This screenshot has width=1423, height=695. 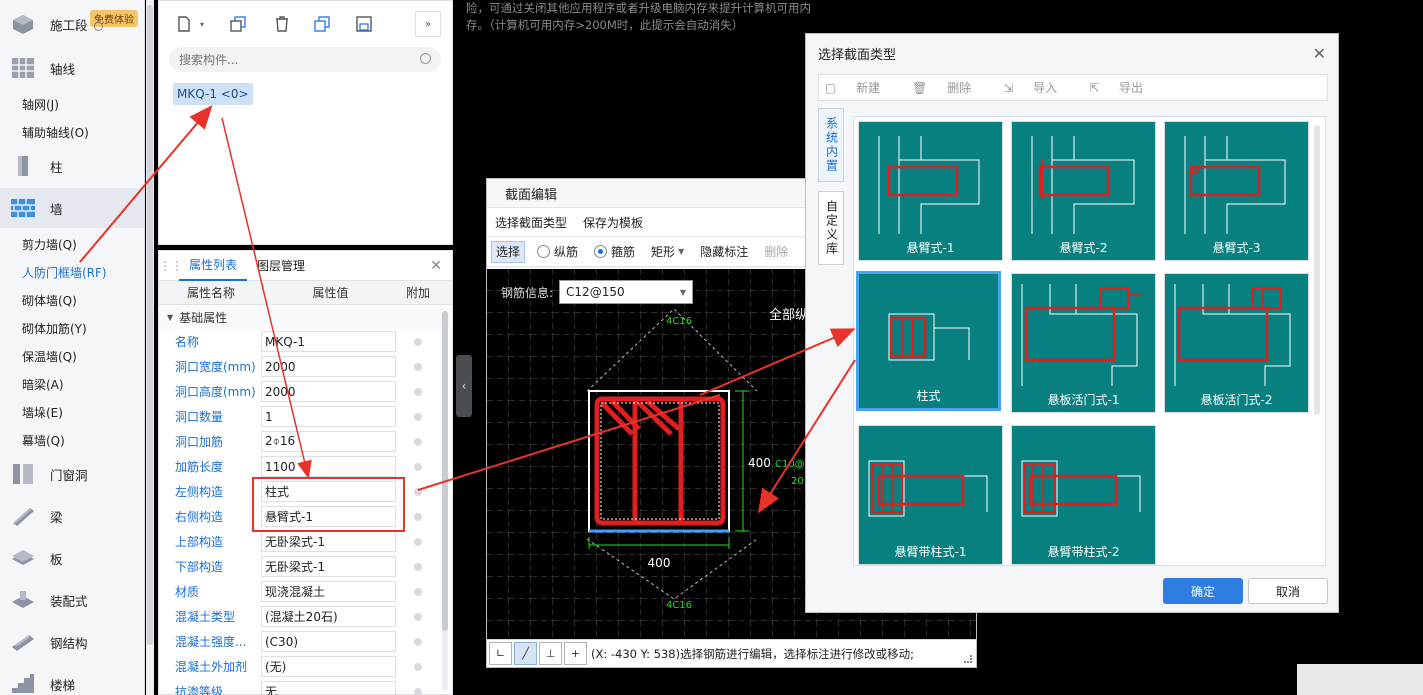 I want to click on menu-select-section-type: 选择截面类型, so click(x=531, y=222).